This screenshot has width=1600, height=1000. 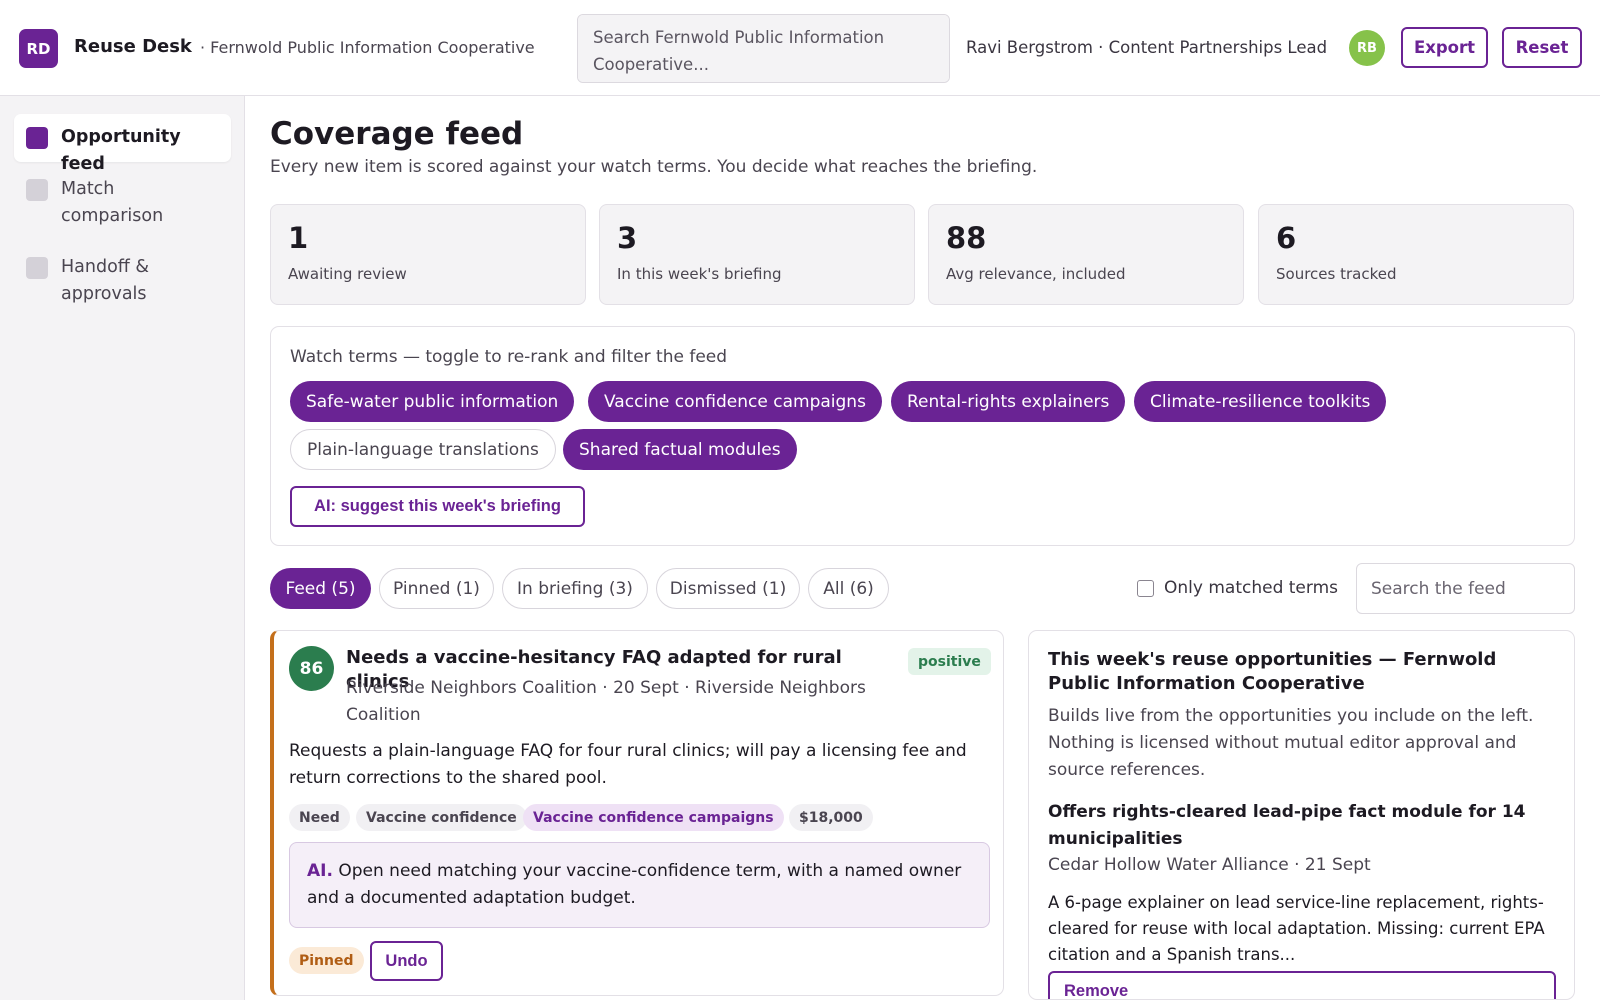 What do you see at coordinates (1260, 401) in the screenshot?
I see `watch-term-chip: Climate-resilience toolkits` at bounding box center [1260, 401].